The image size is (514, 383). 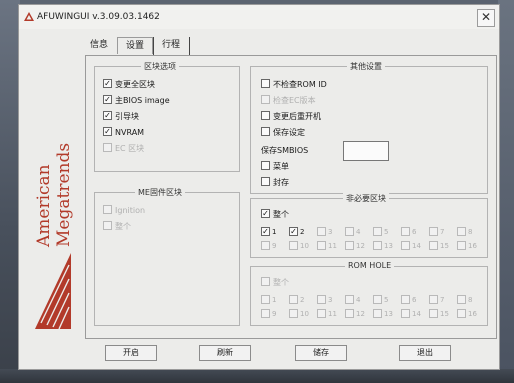 What do you see at coordinates (153, 46) in the screenshot?
I see `tab-separator` at bounding box center [153, 46].